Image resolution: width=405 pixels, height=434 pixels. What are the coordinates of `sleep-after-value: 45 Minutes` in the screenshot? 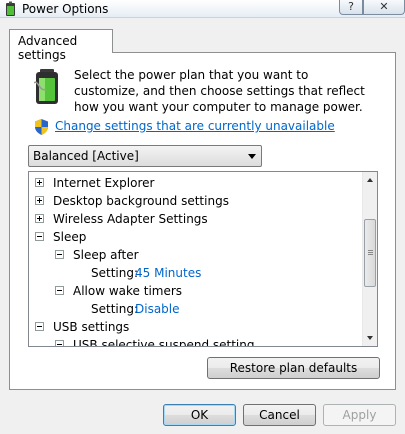 It's located at (168, 273).